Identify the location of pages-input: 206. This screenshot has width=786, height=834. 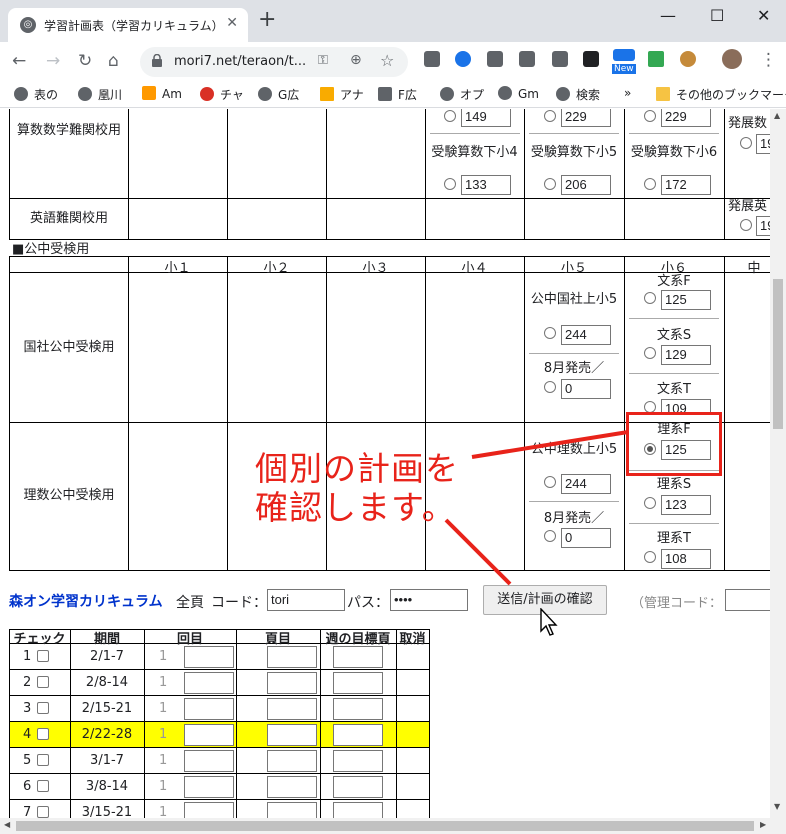
(586, 185).